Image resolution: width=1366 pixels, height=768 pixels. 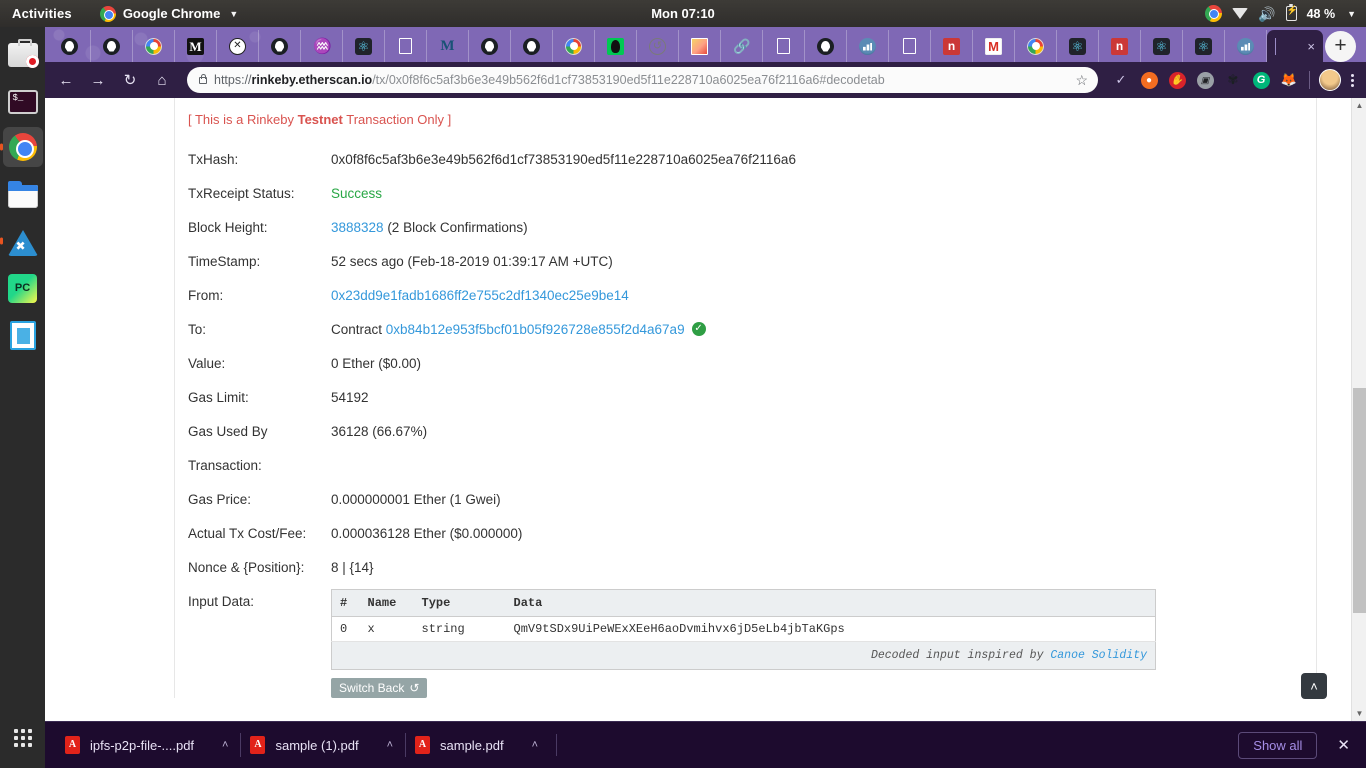 What do you see at coordinates (350, 397) in the screenshot?
I see `row-value-gas-limit: 54192` at bounding box center [350, 397].